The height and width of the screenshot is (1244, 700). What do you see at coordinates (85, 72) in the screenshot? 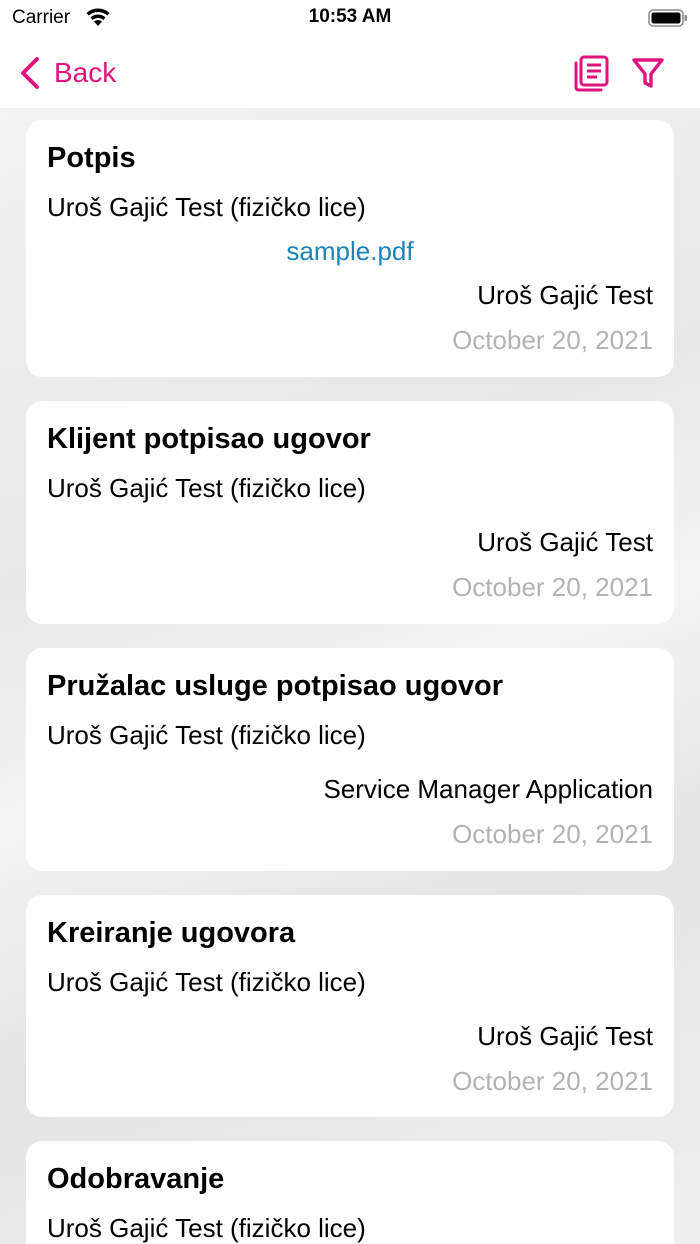
I see `back-label: Back` at bounding box center [85, 72].